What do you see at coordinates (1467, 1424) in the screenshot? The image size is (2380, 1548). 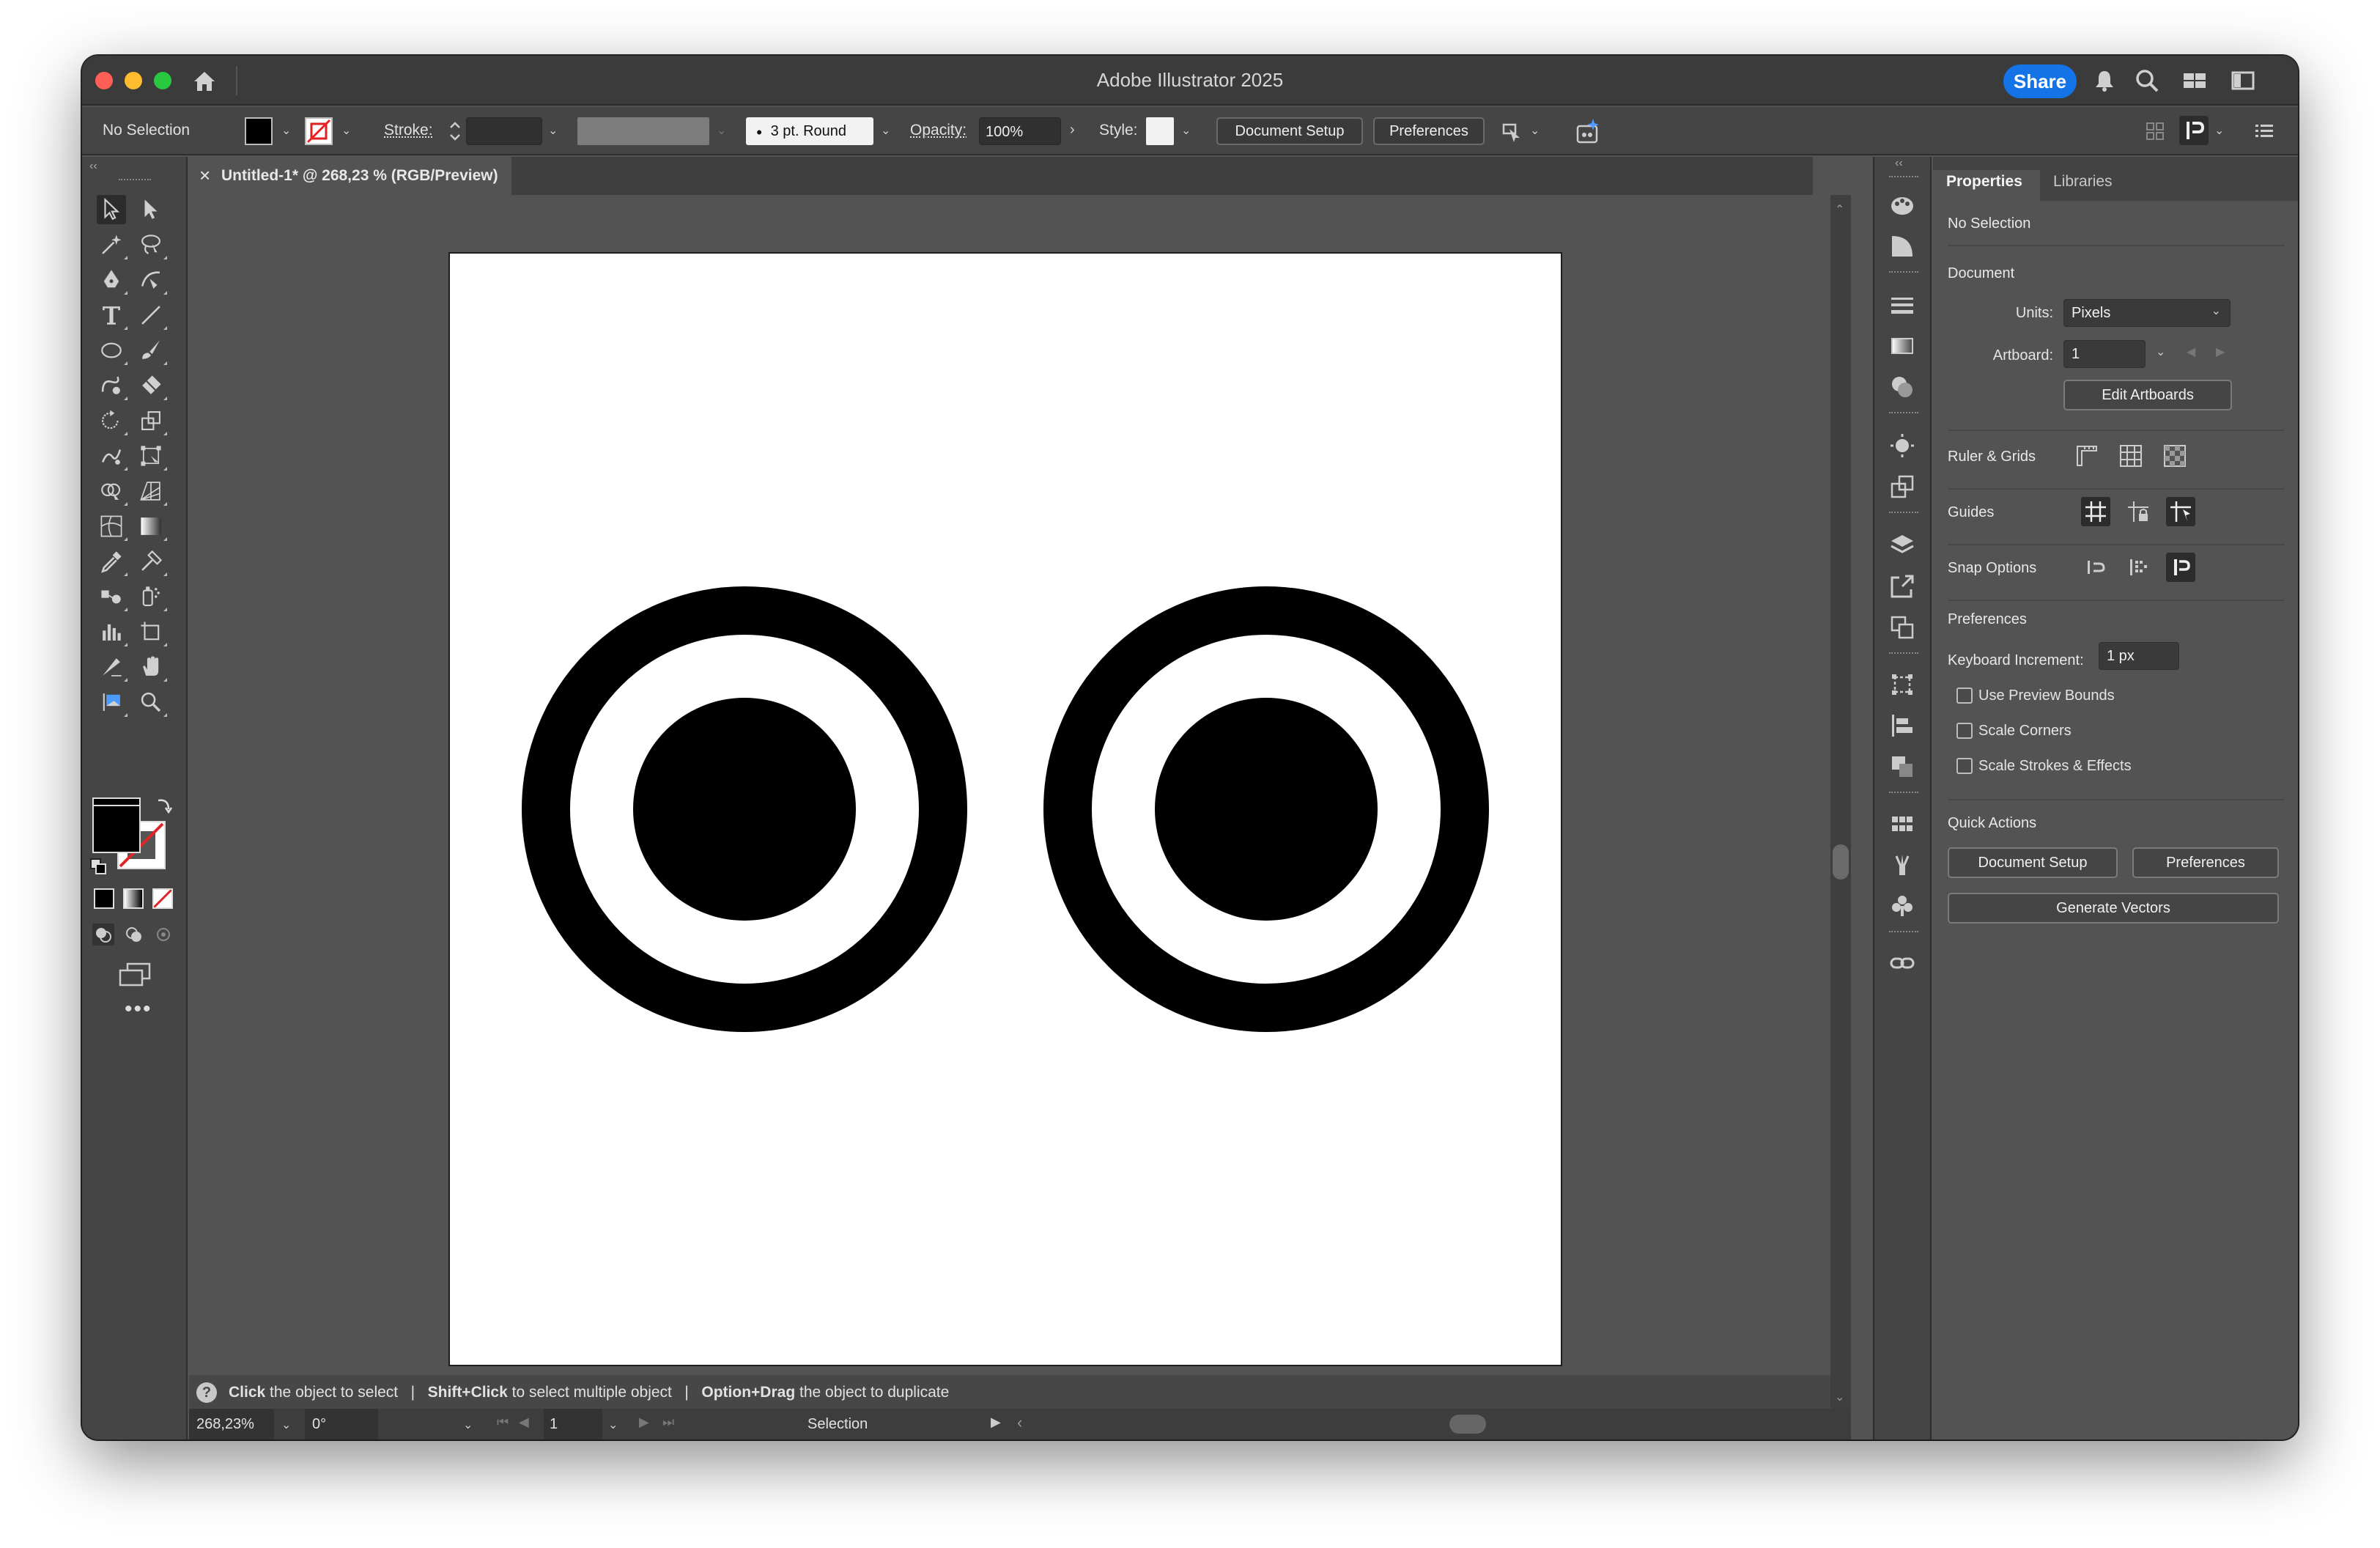 I see `horizontal-scroll-thumb` at bounding box center [1467, 1424].